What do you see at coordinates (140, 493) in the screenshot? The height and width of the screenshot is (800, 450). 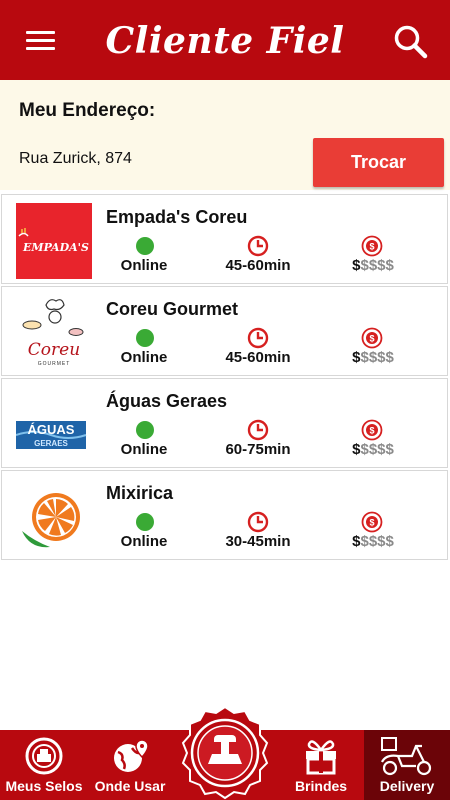 I see `store-name: Mixirica` at bounding box center [140, 493].